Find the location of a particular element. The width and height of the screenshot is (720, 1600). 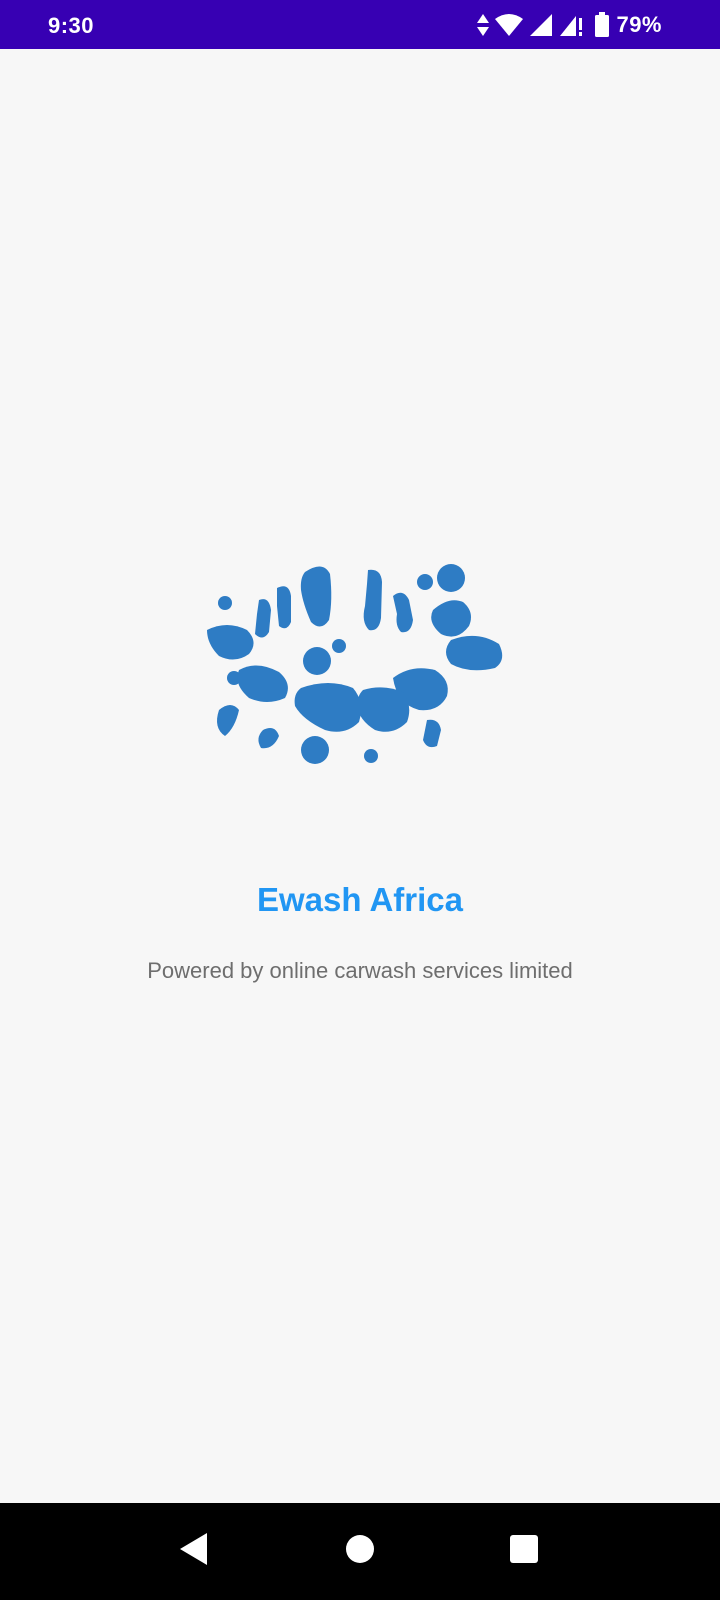

back-button is located at coordinates (194, 1551).